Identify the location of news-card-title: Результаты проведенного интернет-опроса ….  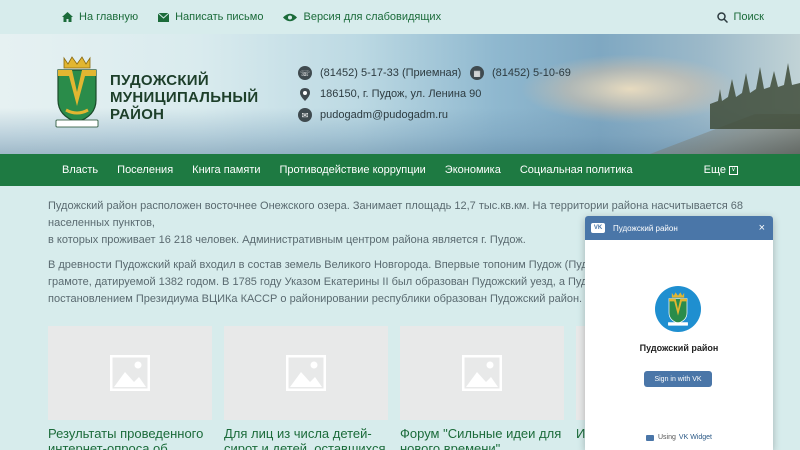
(130, 438).